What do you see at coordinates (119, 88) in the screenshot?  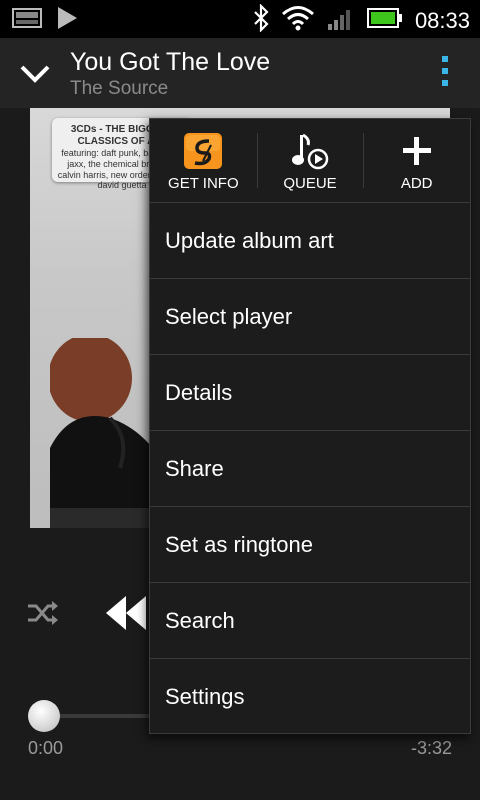 I see `song-artist: The Source` at bounding box center [119, 88].